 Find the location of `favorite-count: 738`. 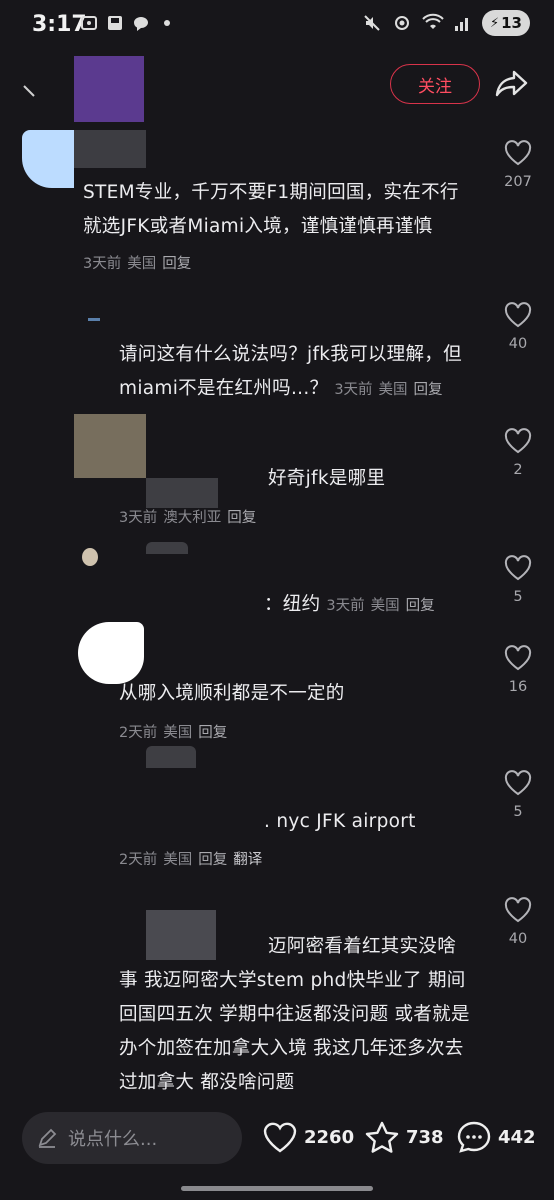

favorite-count: 738 is located at coordinates (425, 1137).